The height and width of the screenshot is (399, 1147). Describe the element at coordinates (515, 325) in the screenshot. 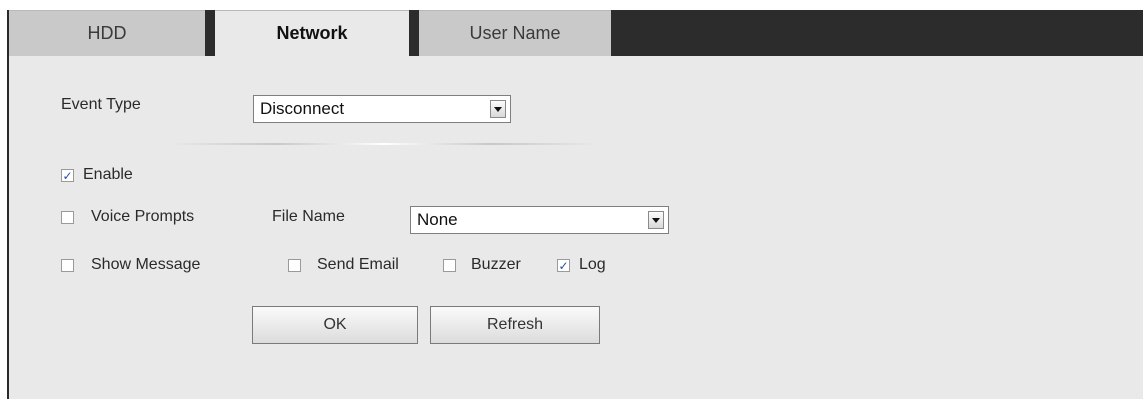

I see `refresh-button: Refresh` at that location.